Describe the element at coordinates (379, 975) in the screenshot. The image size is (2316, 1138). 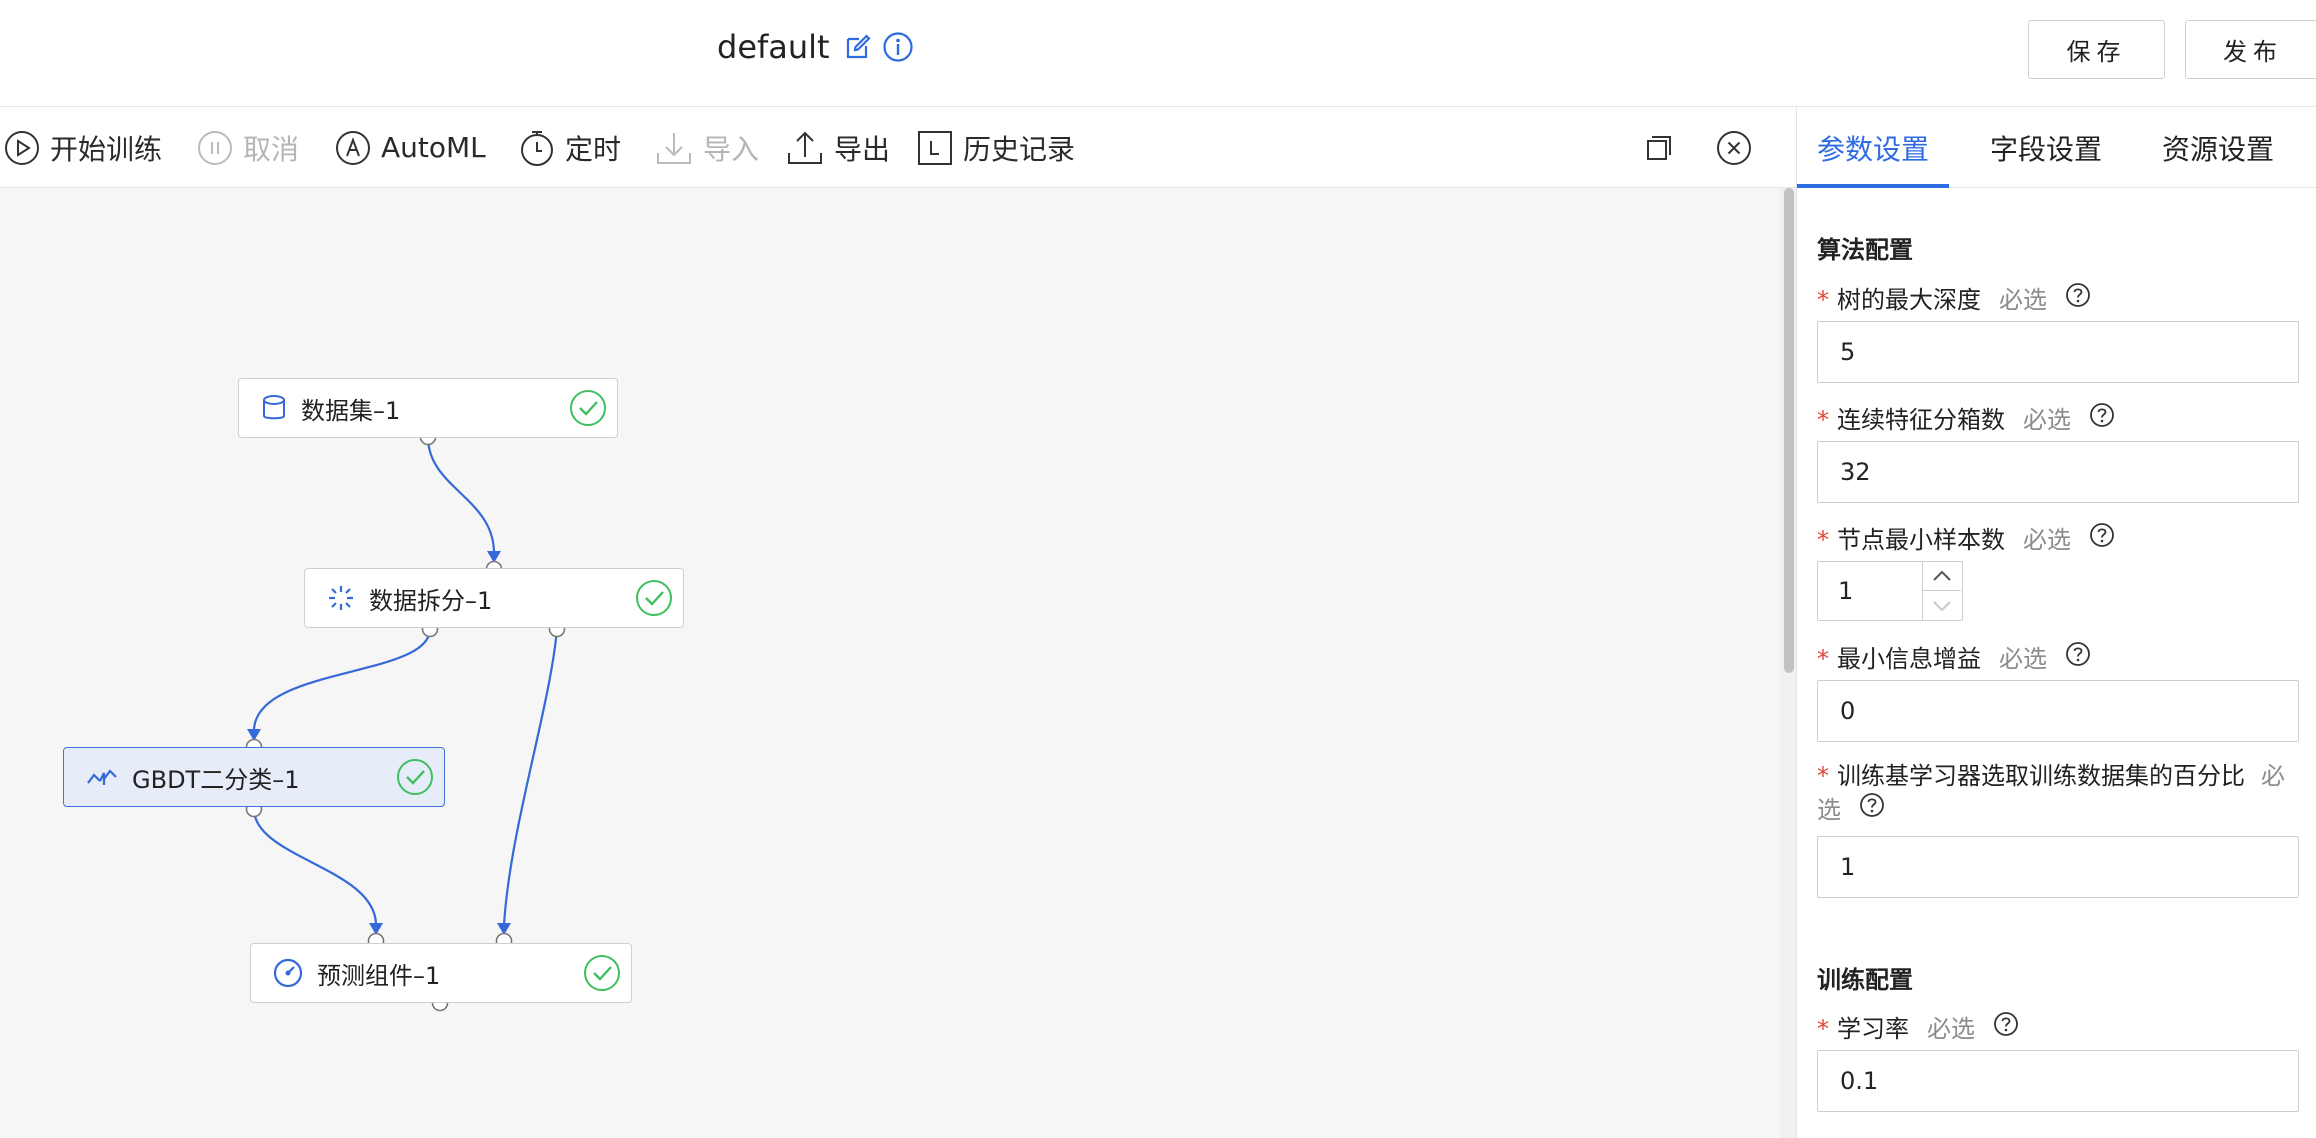
I see `node-label: 预测组件–1` at that location.